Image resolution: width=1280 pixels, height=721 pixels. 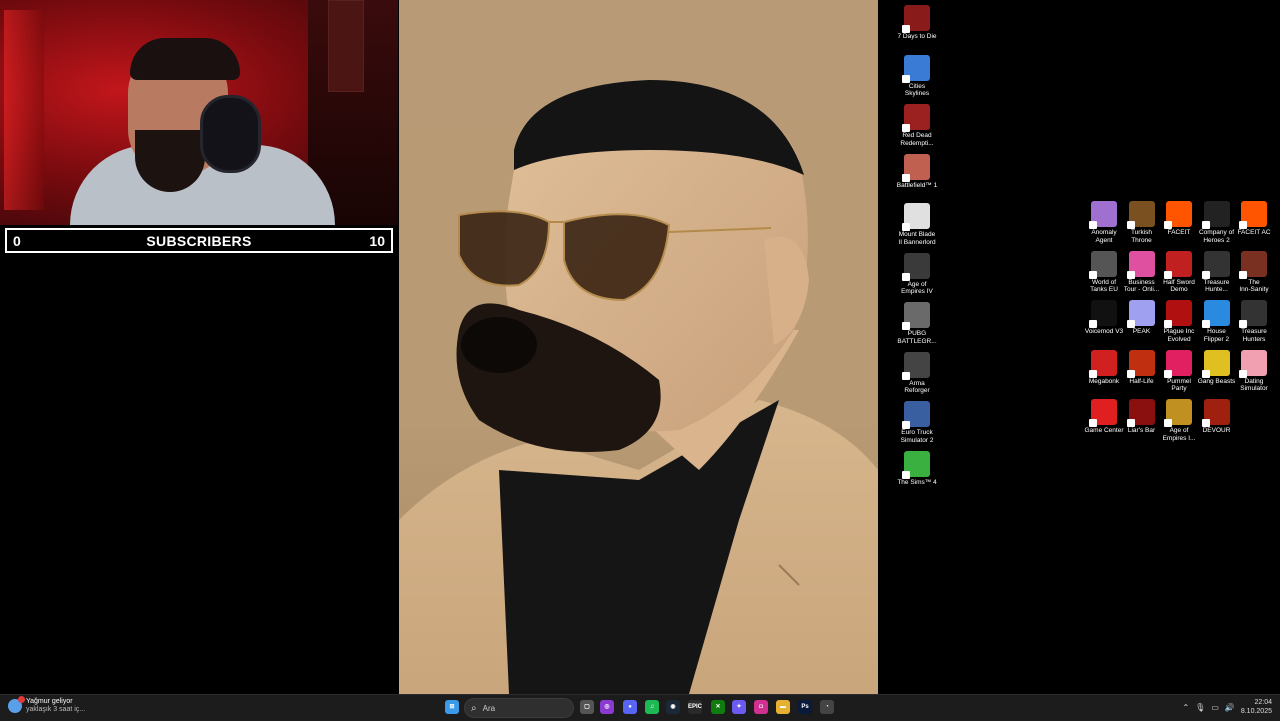 I want to click on desktop-shortcut: Arma Reforger, so click(x=917, y=373).